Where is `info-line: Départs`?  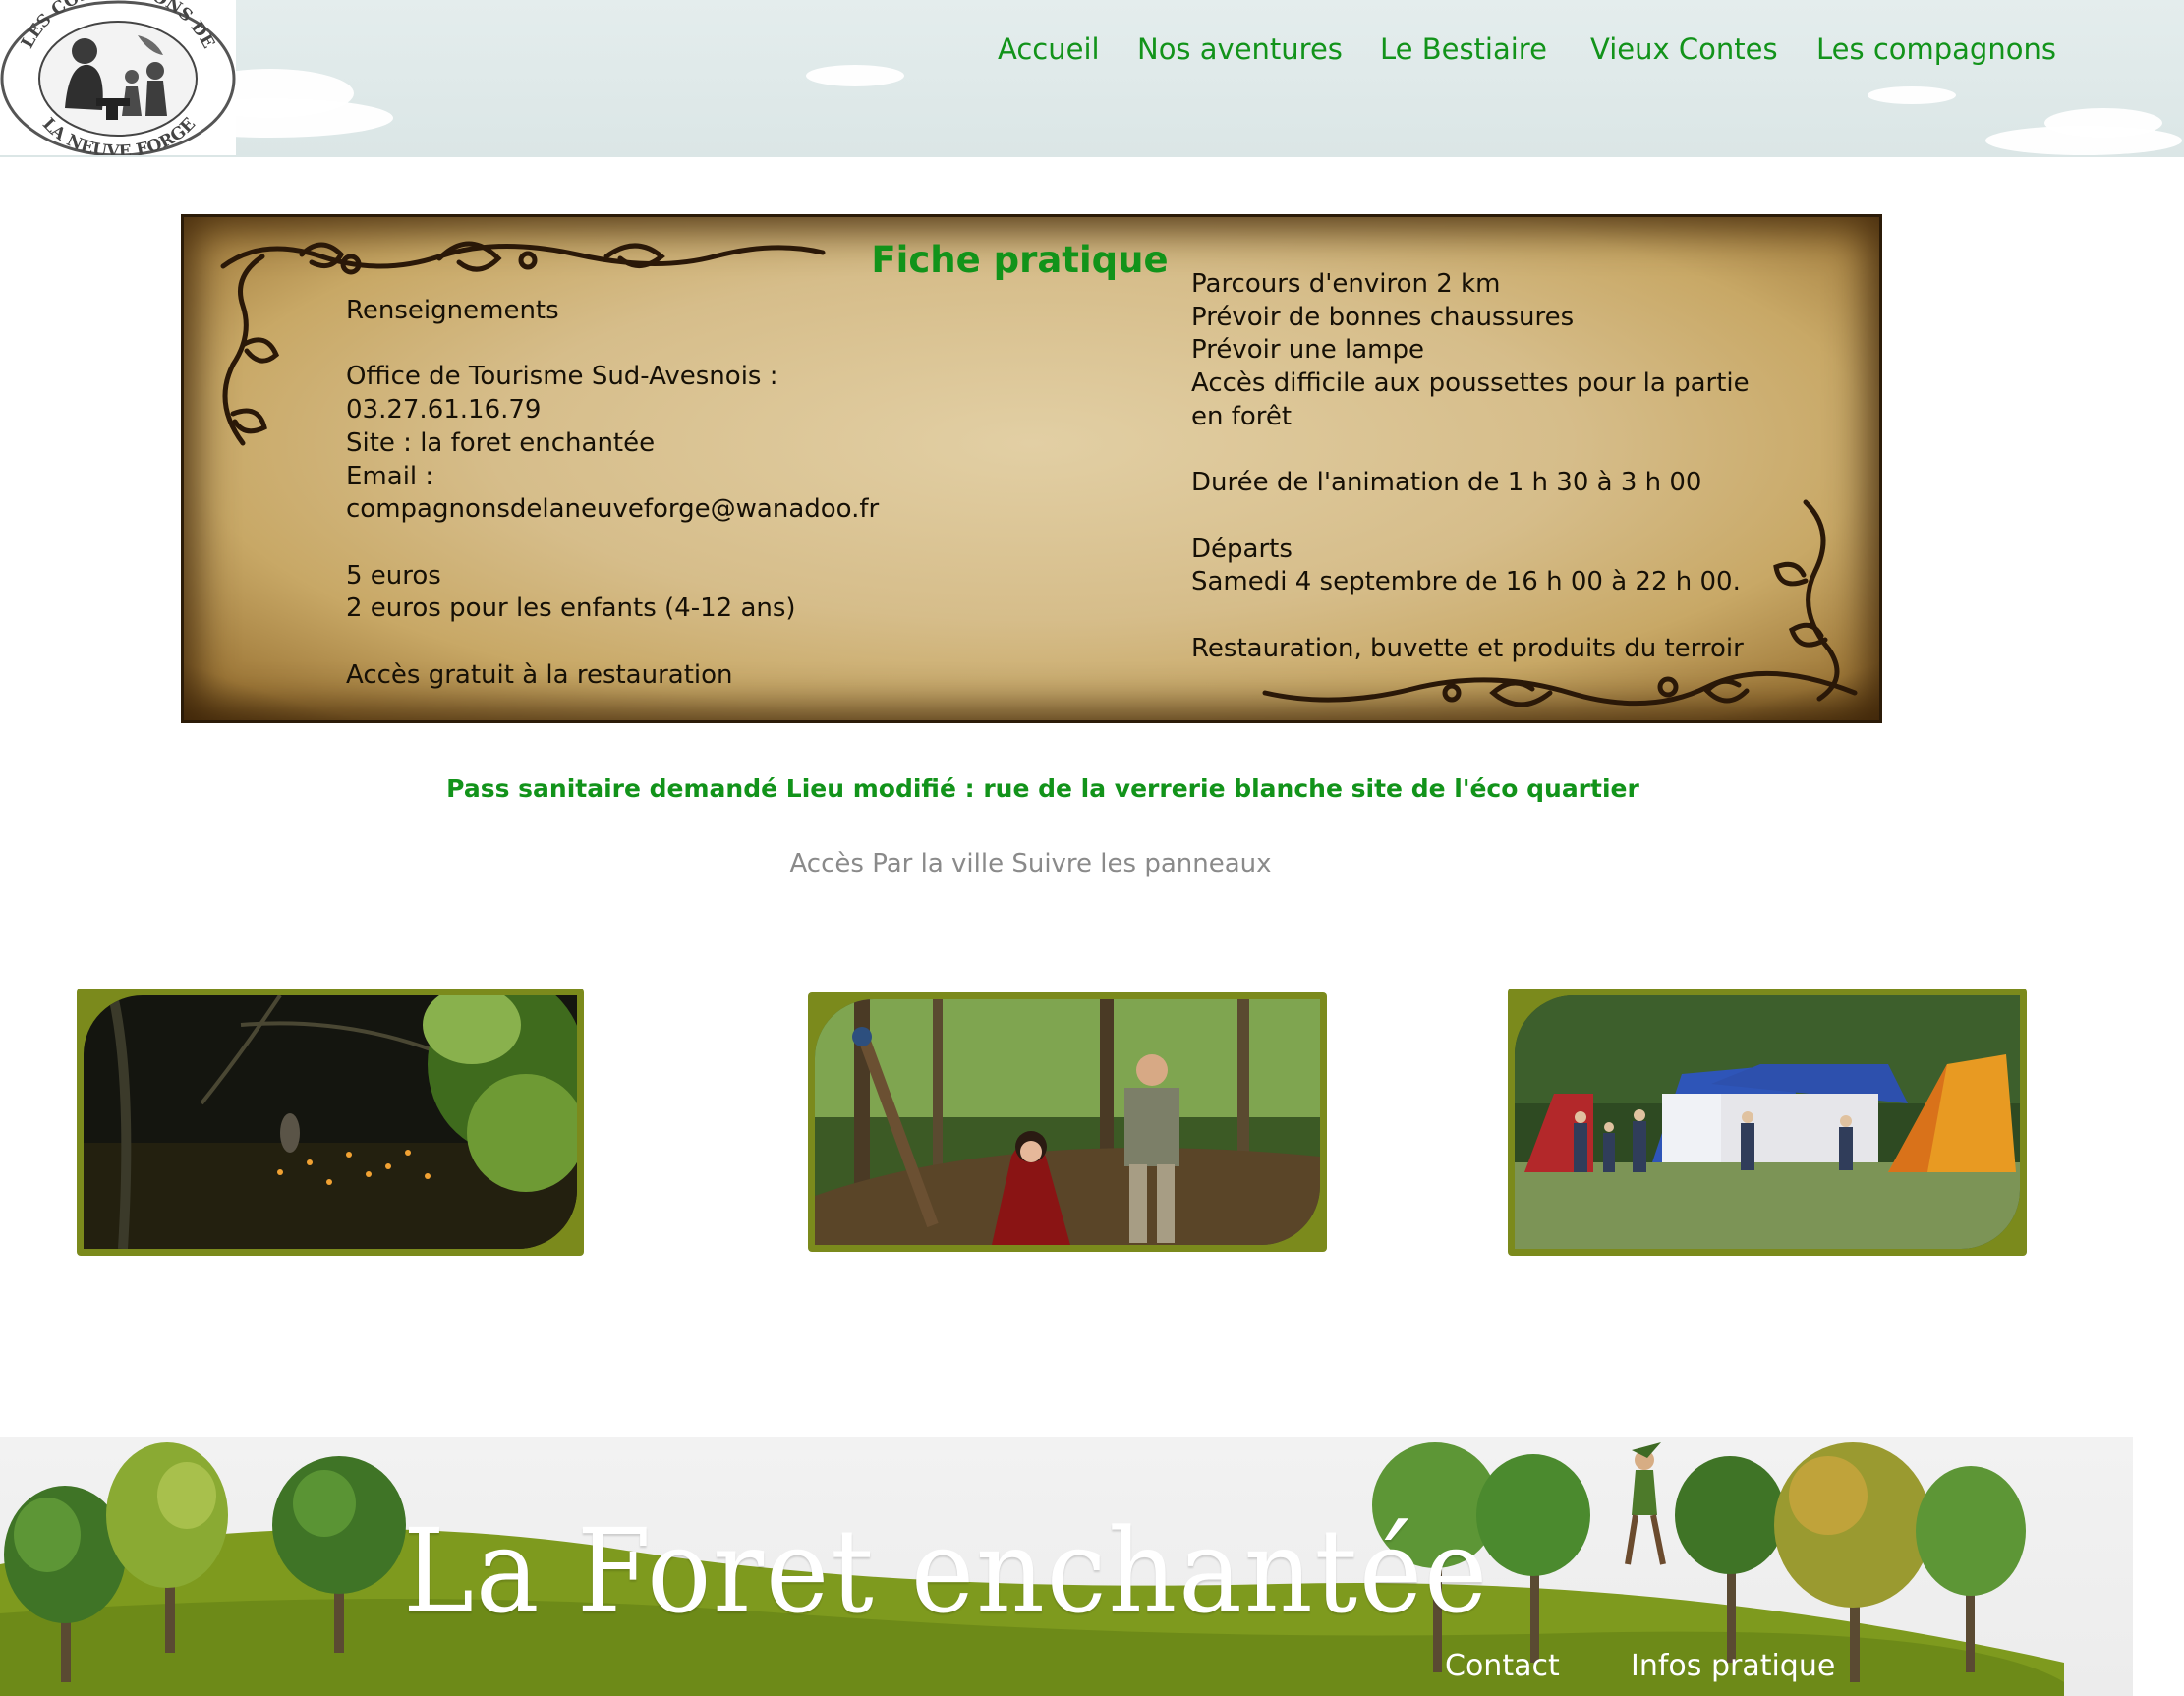
info-line: Départs is located at coordinates (1242, 549).